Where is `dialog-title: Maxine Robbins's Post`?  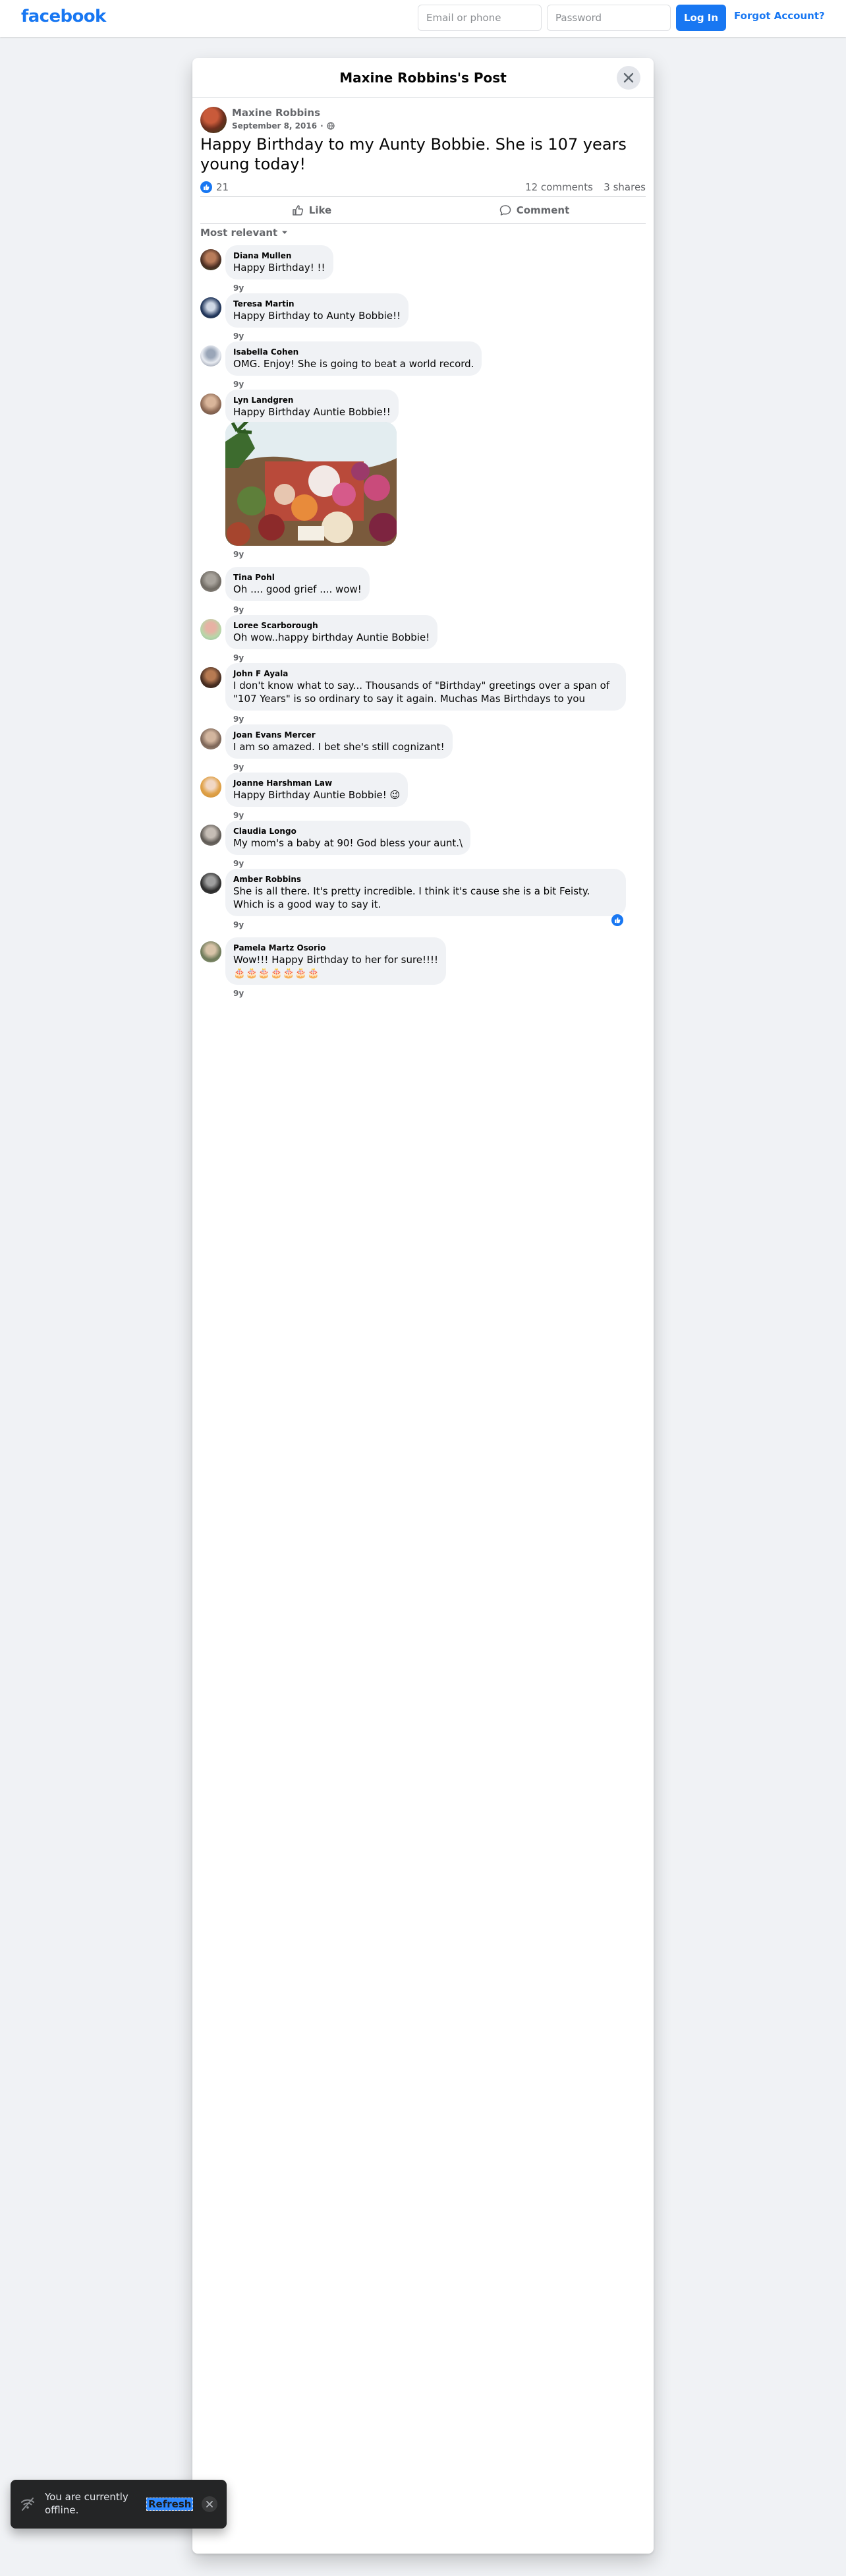 dialog-title: Maxine Robbins's Post is located at coordinates (423, 78).